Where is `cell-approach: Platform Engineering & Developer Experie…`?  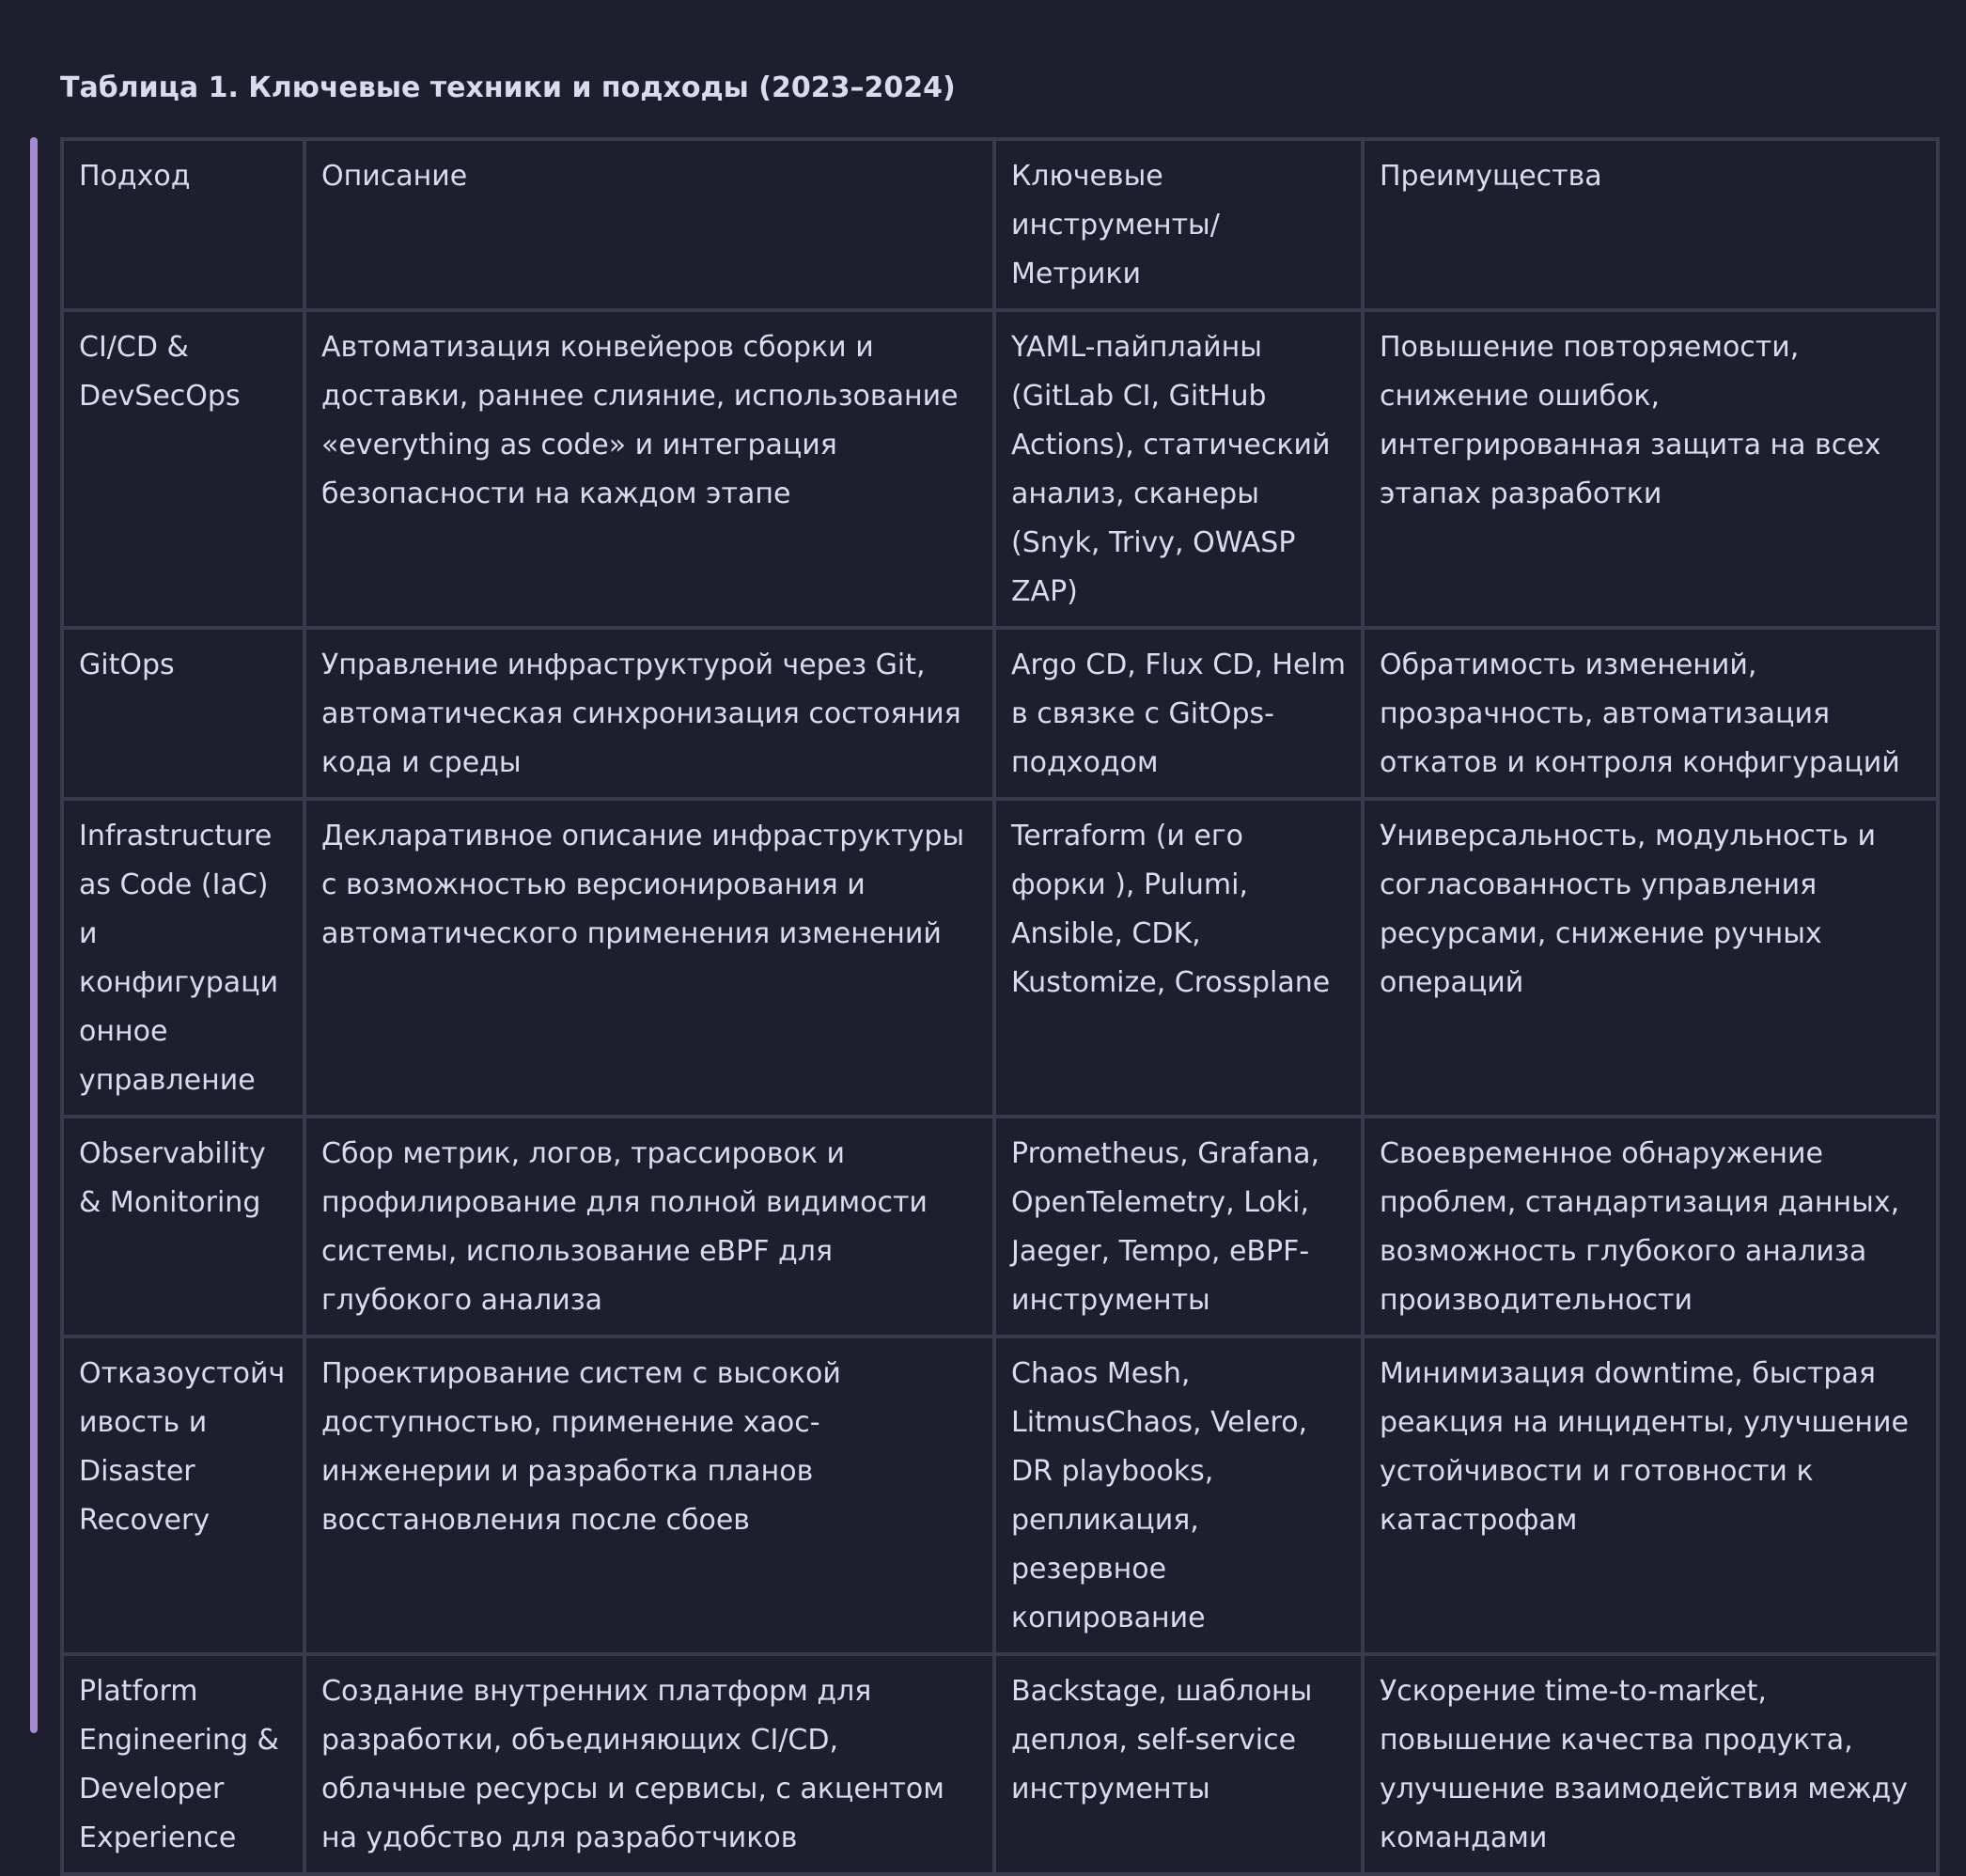
cell-approach: Platform Engineering & Developer Experie… is located at coordinates (183, 1764).